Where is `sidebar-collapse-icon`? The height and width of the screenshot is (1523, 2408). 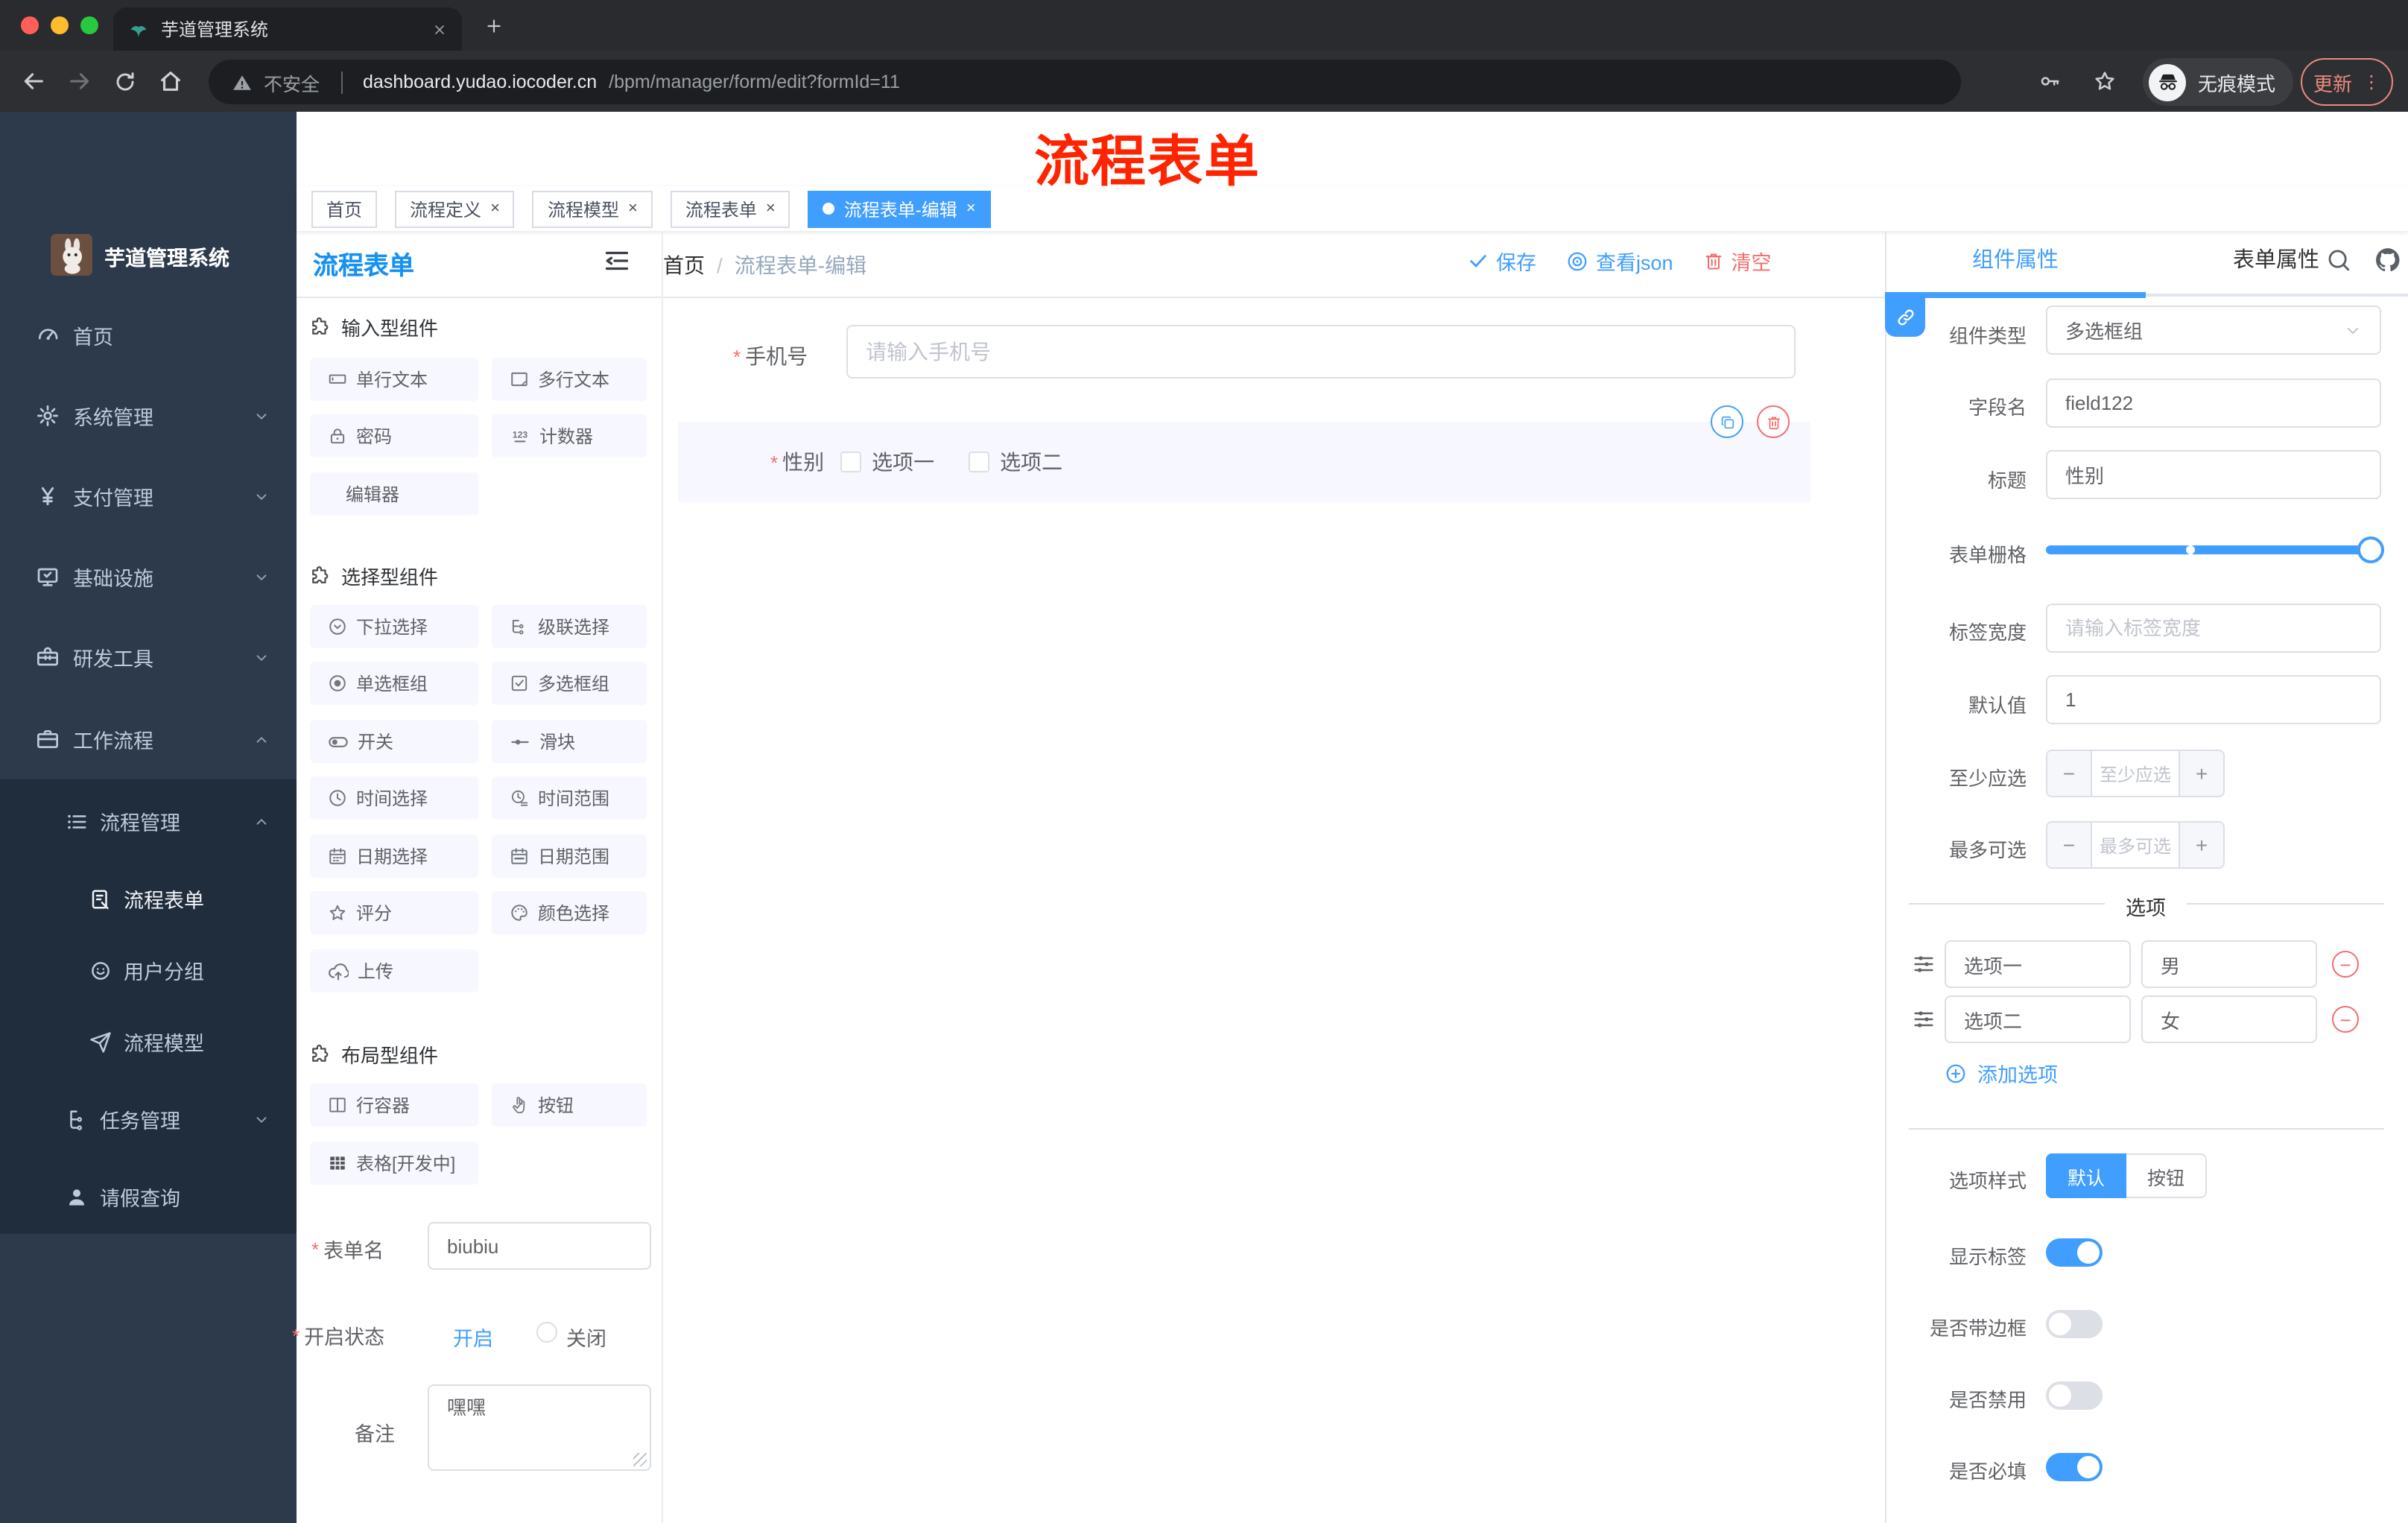 sidebar-collapse-icon is located at coordinates (616, 261).